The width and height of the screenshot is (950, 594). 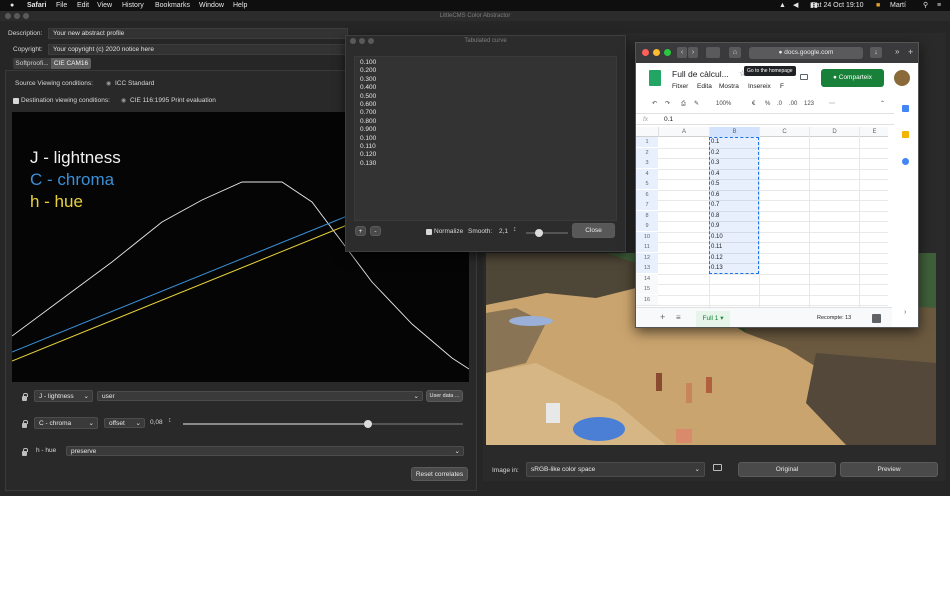 I want to click on zoom-select: 100%, so click(x=723, y=104).